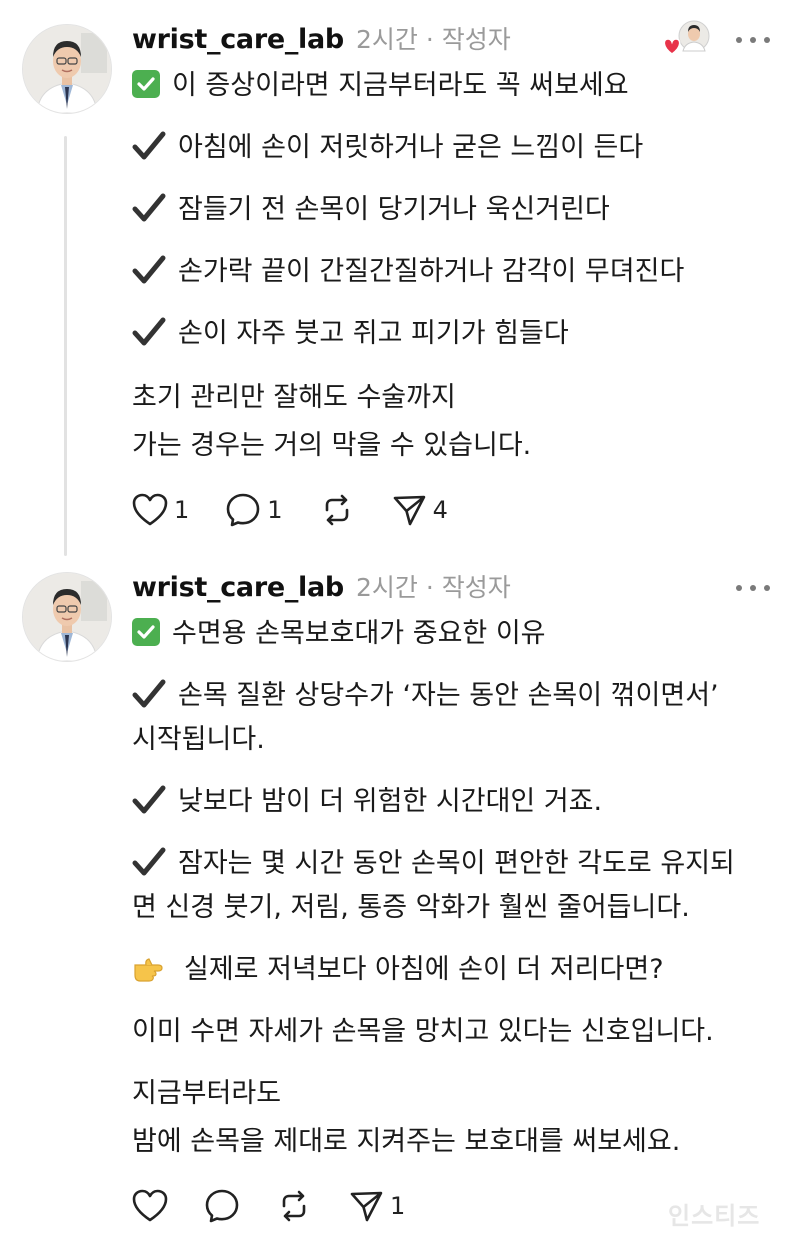  Describe the element at coordinates (65, 346) in the screenshot. I see `thread-line` at that location.